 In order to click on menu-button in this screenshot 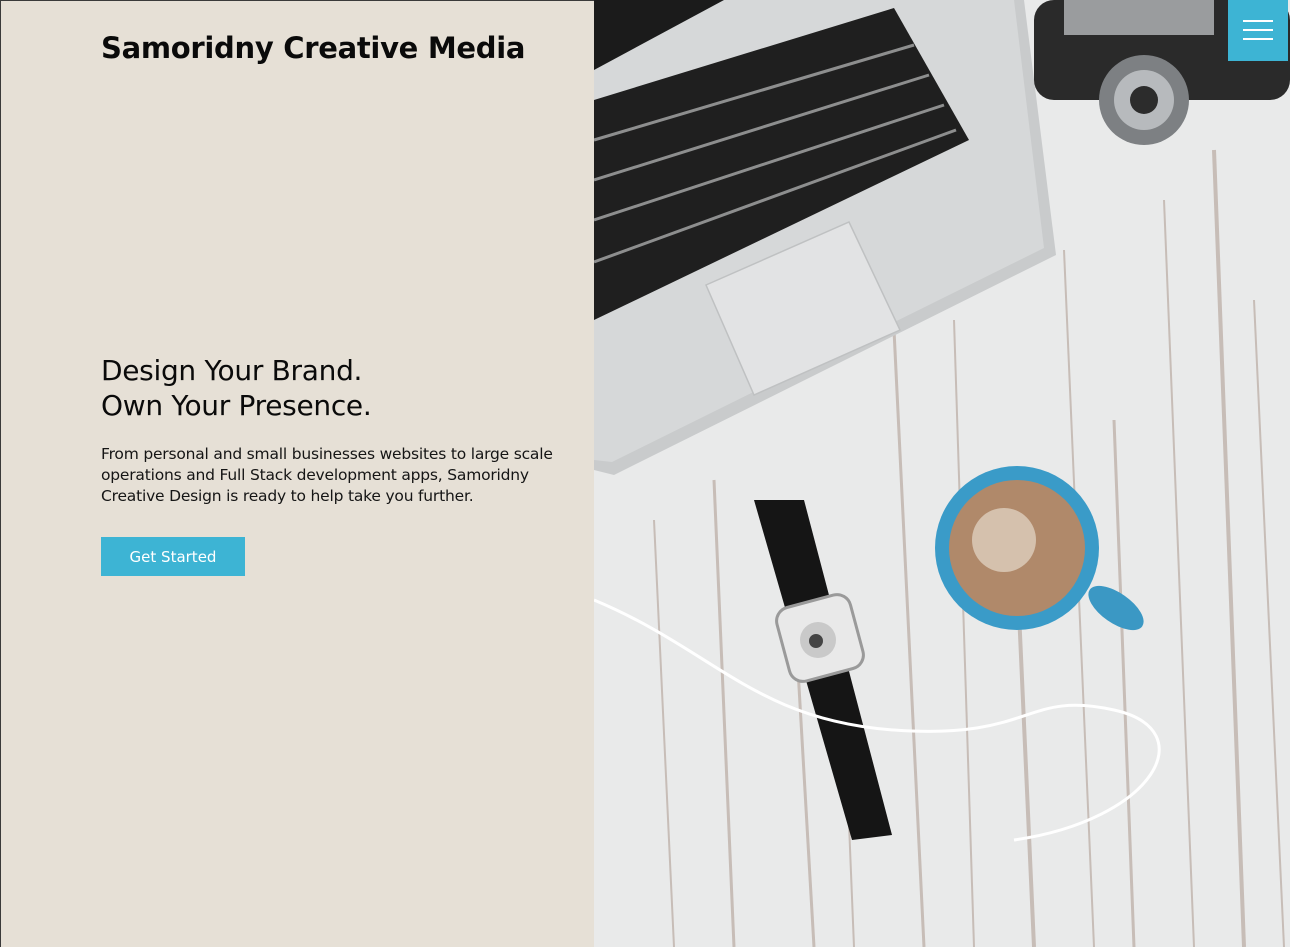, I will do `click(1258, 30)`.